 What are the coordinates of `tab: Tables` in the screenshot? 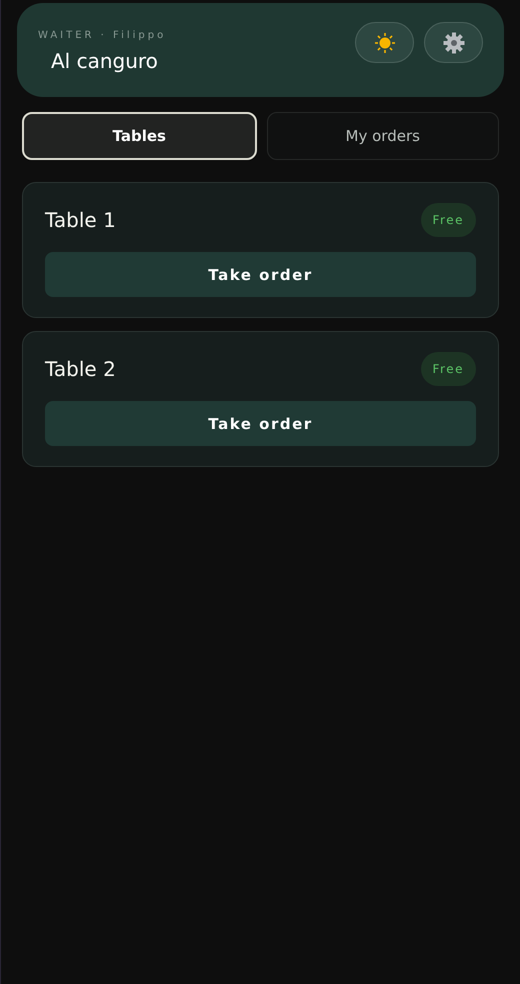 It's located at (139, 136).